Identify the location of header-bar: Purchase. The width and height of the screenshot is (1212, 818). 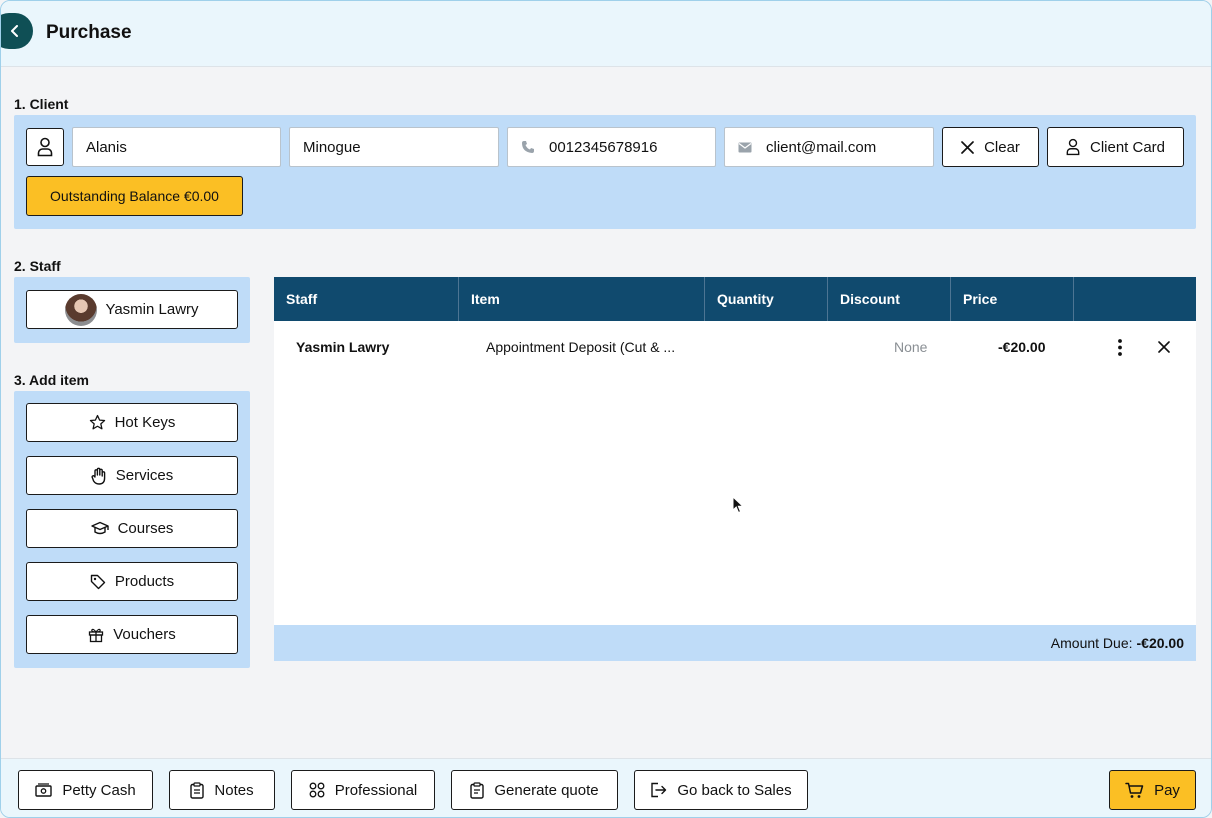
(606, 34).